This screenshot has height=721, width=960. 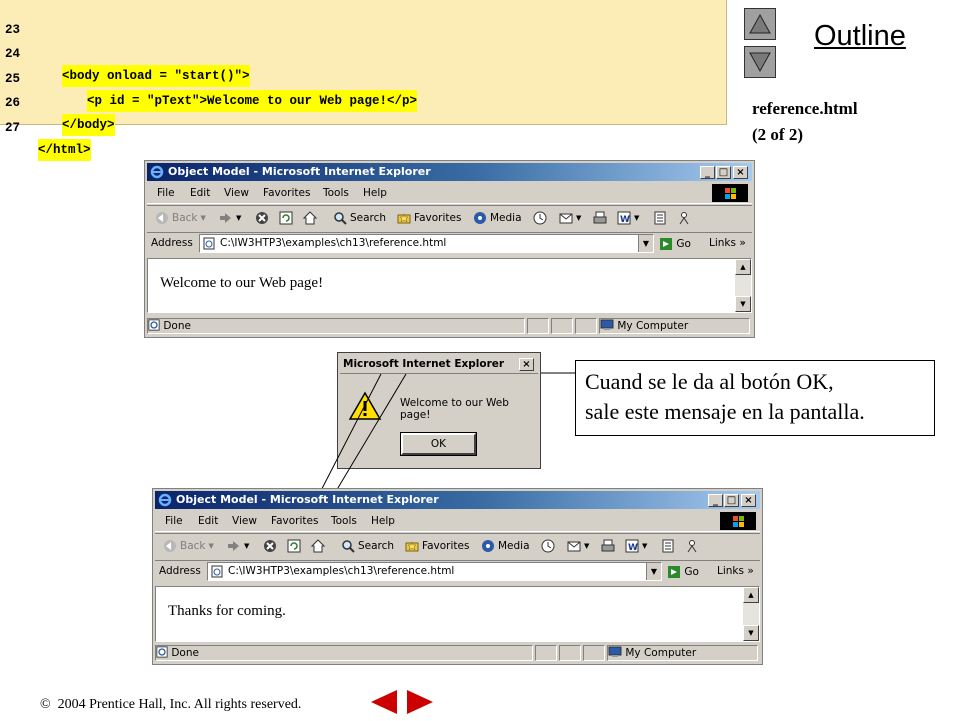 I want to click on menu-help: Help, so click(x=383, y=521).